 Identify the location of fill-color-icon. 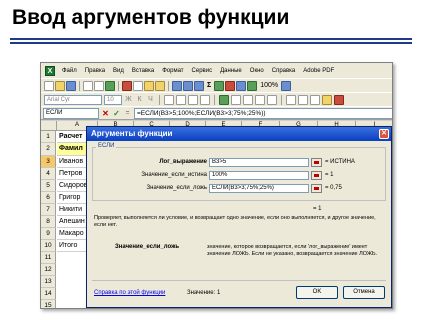
(327, 99).